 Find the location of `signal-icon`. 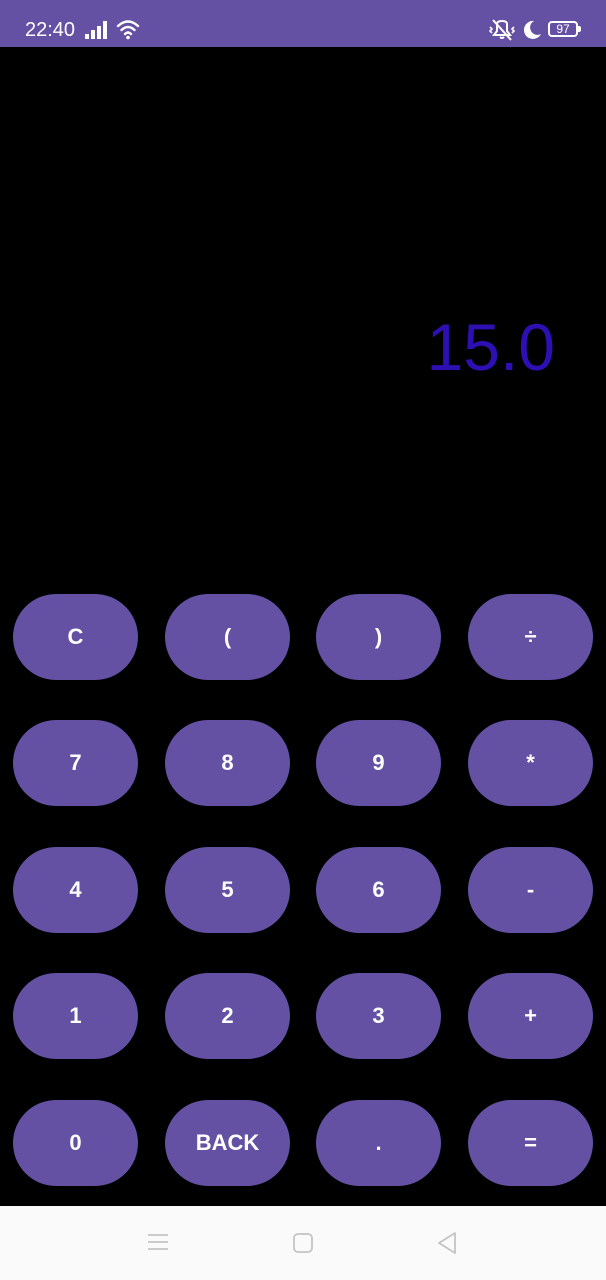

signal-icon is located at coordinates (96, 30).